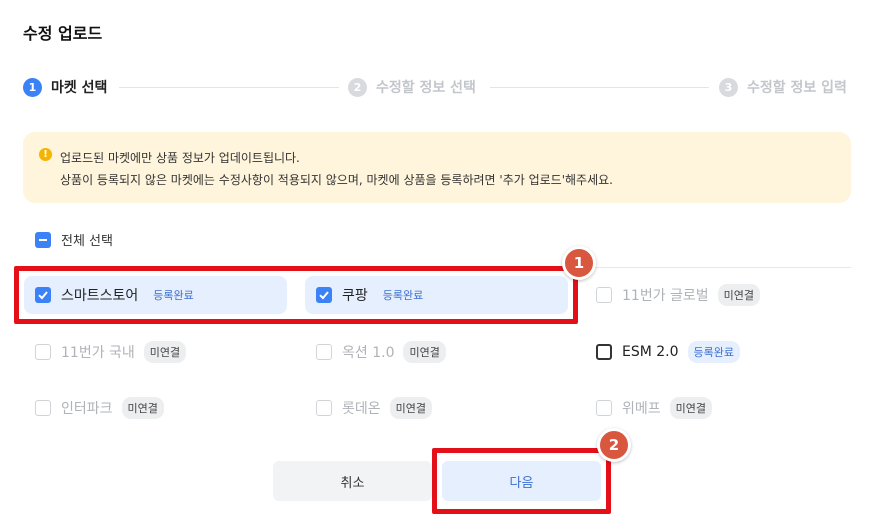  Describe the element at coordinates (361, 409) in the screenshot. I see `market-name: 롯데온` at that location.